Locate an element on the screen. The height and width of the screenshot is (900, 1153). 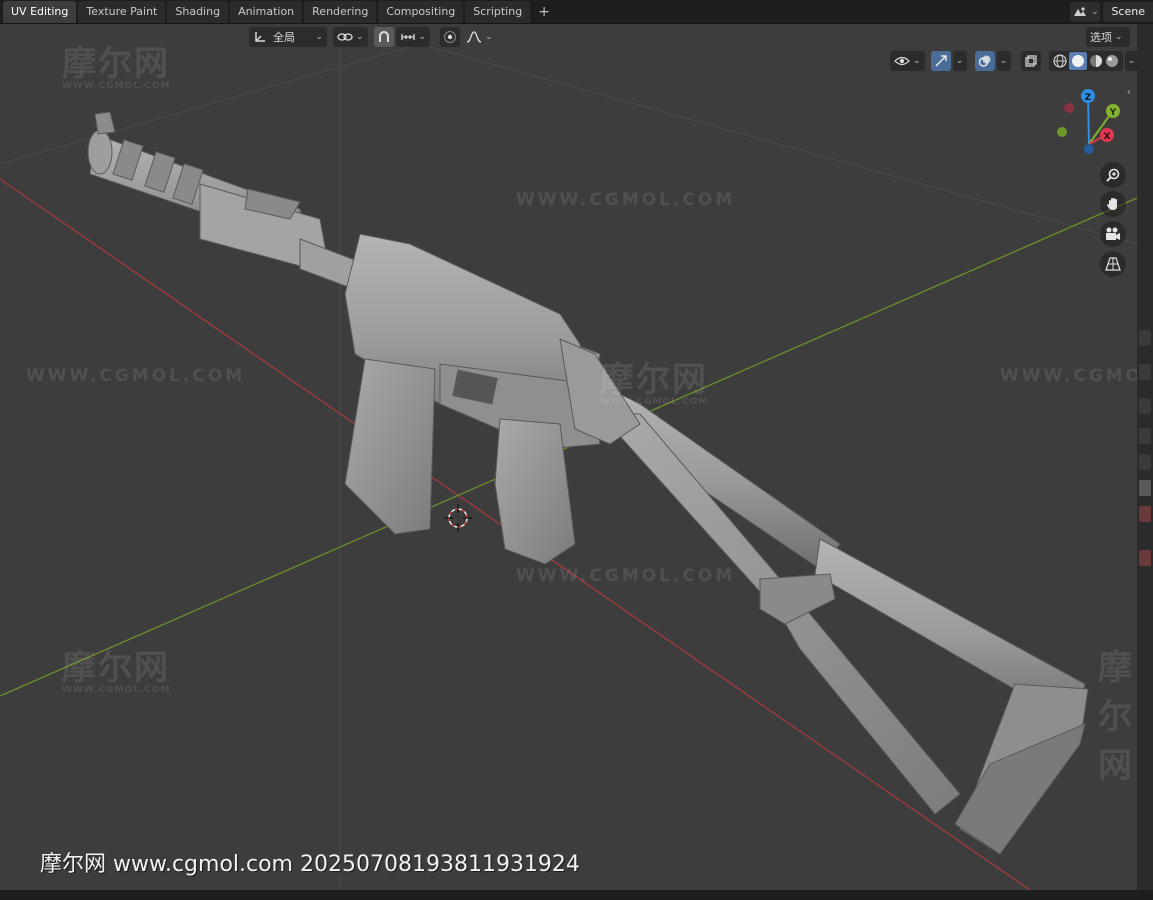
grid-perspective-icon is located at coordinates (1113, 264).